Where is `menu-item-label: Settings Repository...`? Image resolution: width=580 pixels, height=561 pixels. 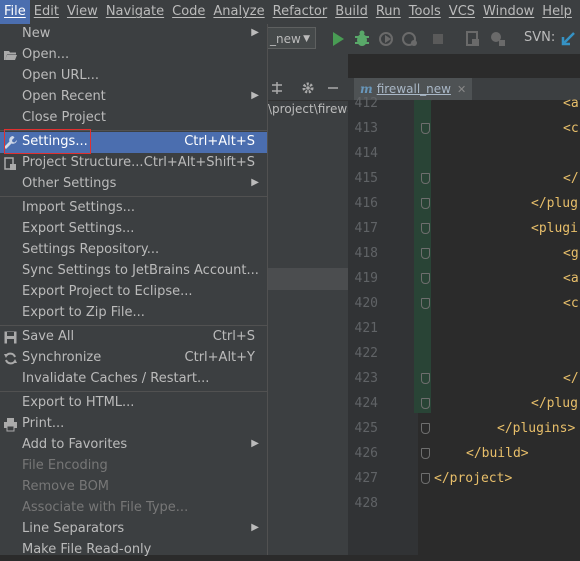
menu-item-label: Settings Repository... is located at coordinates (91, 249).